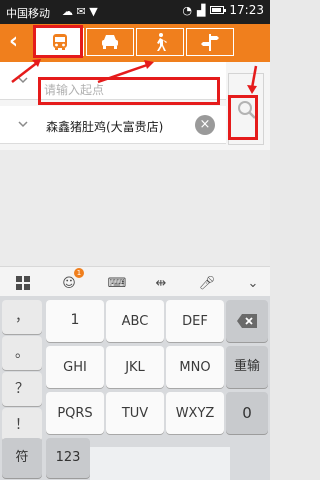  Describe the element at coordinates (195, 367) in the screenshot. I see `key-6: MNO` at that location.